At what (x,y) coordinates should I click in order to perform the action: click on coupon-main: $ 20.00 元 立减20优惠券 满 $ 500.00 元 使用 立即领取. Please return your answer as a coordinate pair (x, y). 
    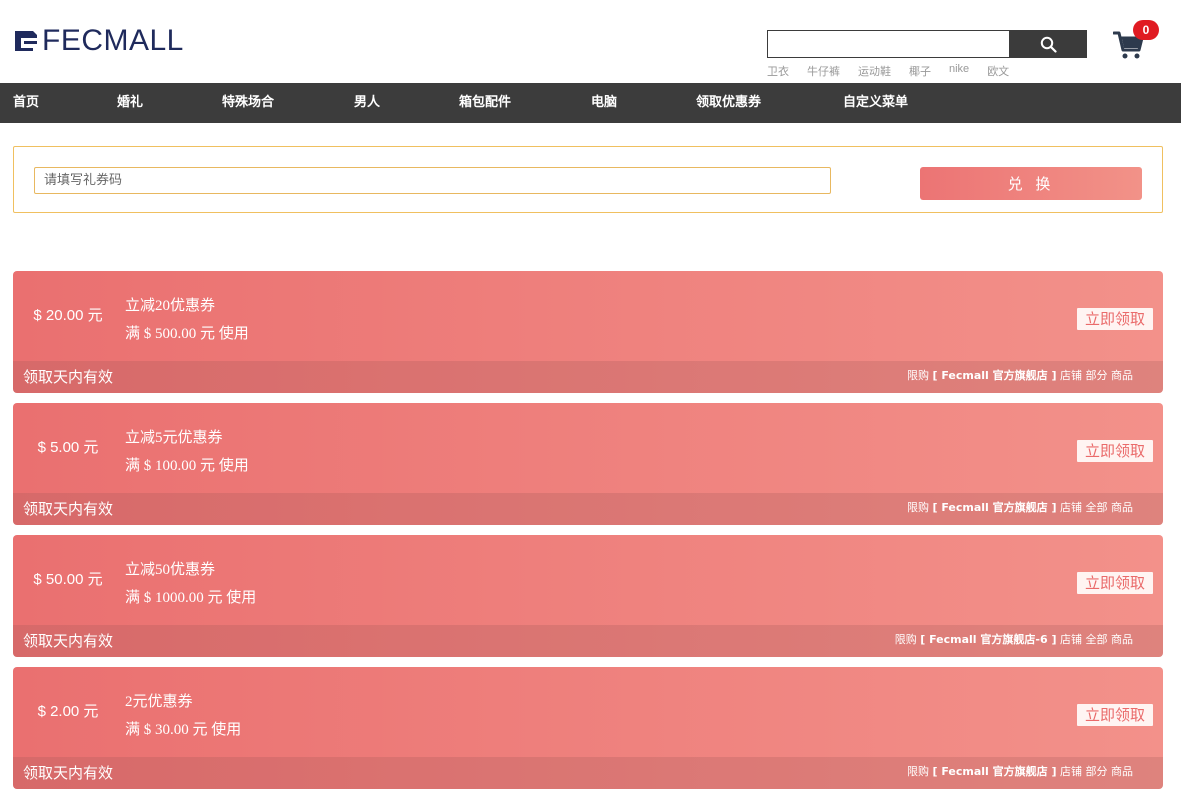
    Looking at the image, I should click on (588, 316).